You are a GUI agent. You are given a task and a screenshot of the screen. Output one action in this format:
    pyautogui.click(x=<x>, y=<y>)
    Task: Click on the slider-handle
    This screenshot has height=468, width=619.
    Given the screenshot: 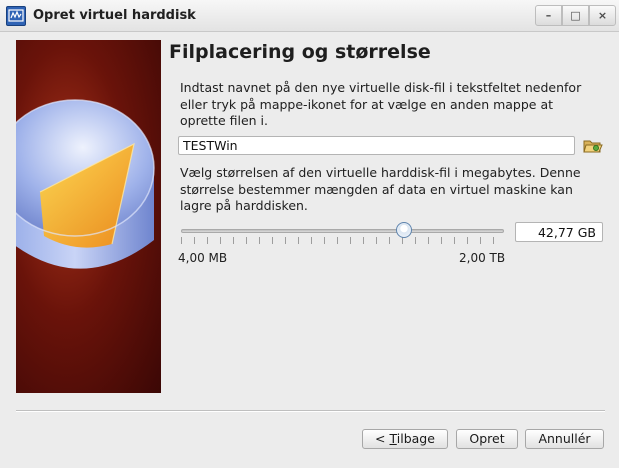 What is the action you would take?
    pyautogui.click(x=403, y=230)
    